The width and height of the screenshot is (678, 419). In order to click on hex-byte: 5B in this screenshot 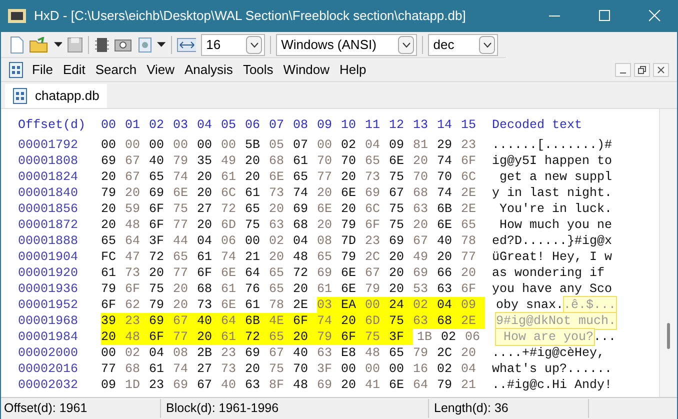, I will do `click(257, 145)`.